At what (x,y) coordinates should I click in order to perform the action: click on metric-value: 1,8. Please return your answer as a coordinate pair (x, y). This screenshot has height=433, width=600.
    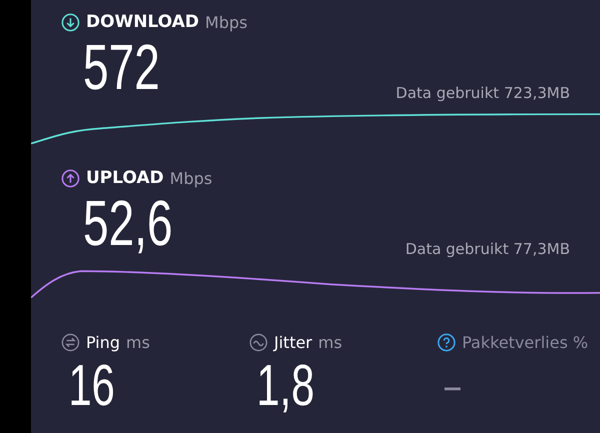
    Looking at the image, I should click on (284, 386).